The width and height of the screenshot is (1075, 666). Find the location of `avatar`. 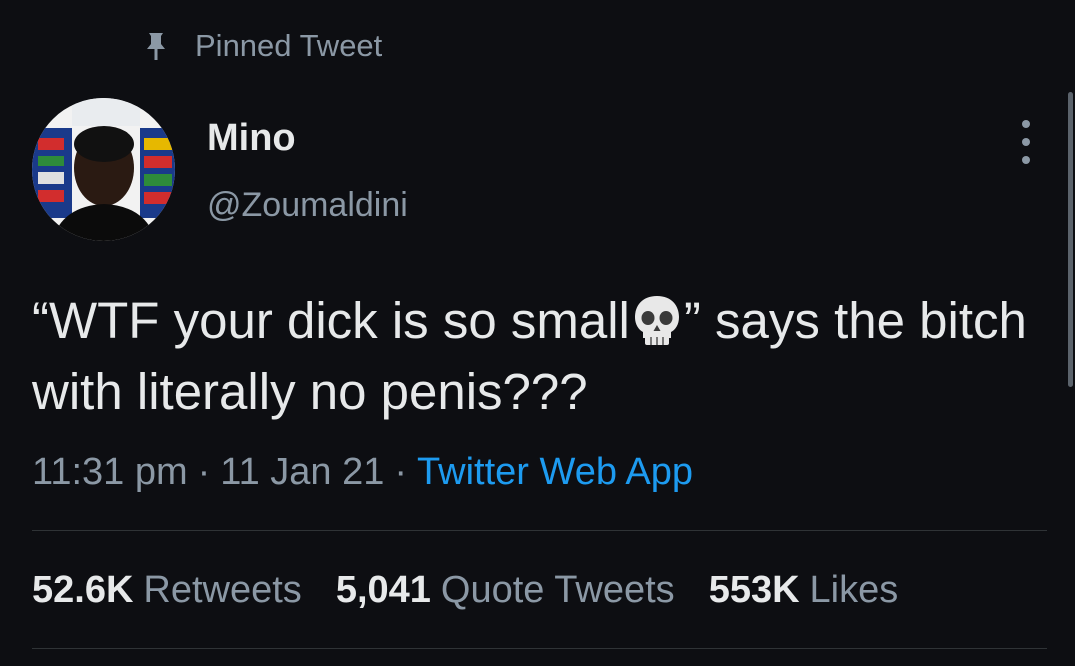

avatar is located at coordinates (103, 169).